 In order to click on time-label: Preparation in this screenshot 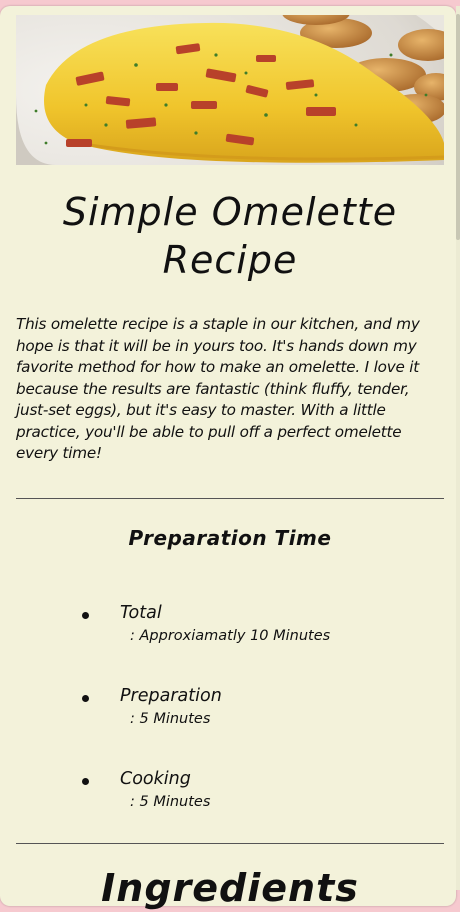, I will do `click(171, 696)`.